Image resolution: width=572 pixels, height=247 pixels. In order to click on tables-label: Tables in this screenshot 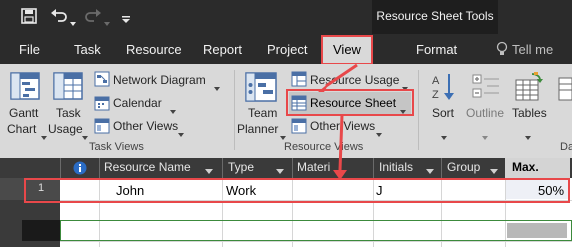, I will do `click(529, 113)`.